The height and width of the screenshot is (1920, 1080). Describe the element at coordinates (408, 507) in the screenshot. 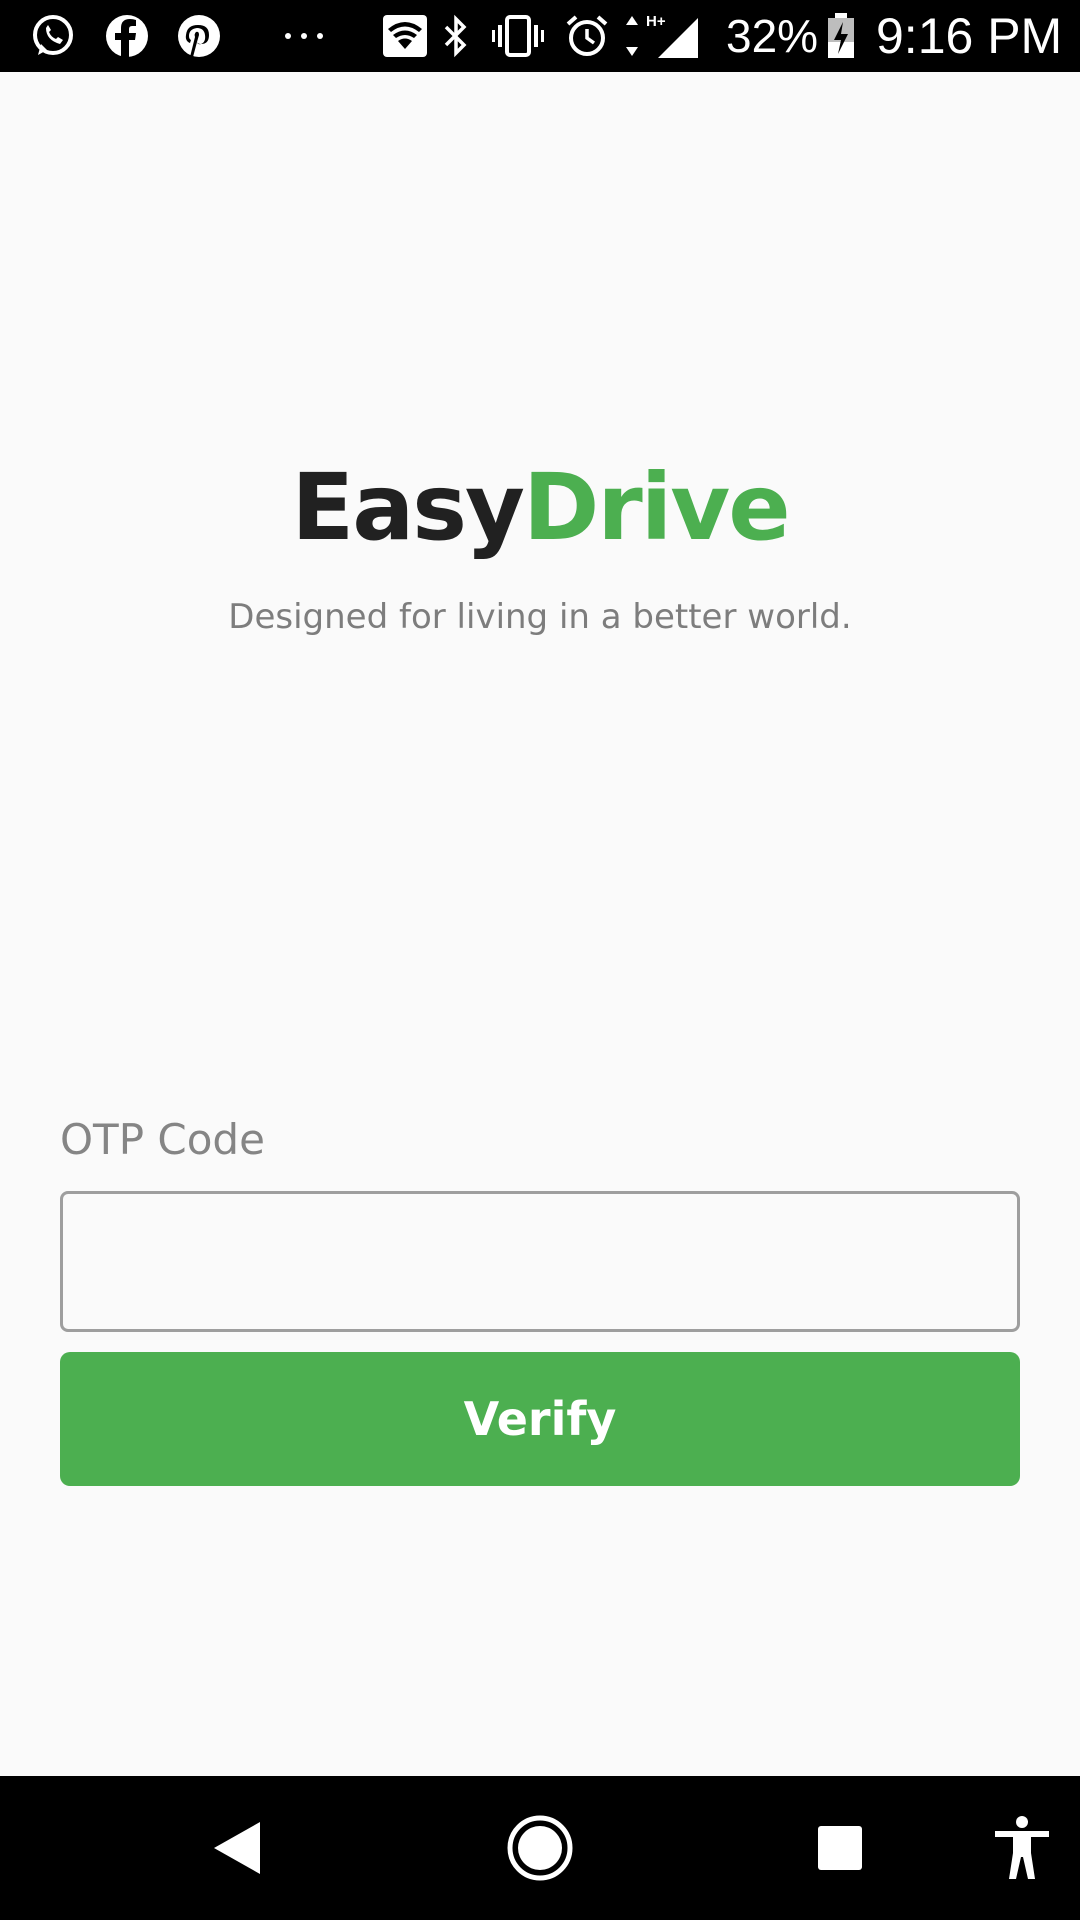

I see `logo-text-easy: Easy` at that location.